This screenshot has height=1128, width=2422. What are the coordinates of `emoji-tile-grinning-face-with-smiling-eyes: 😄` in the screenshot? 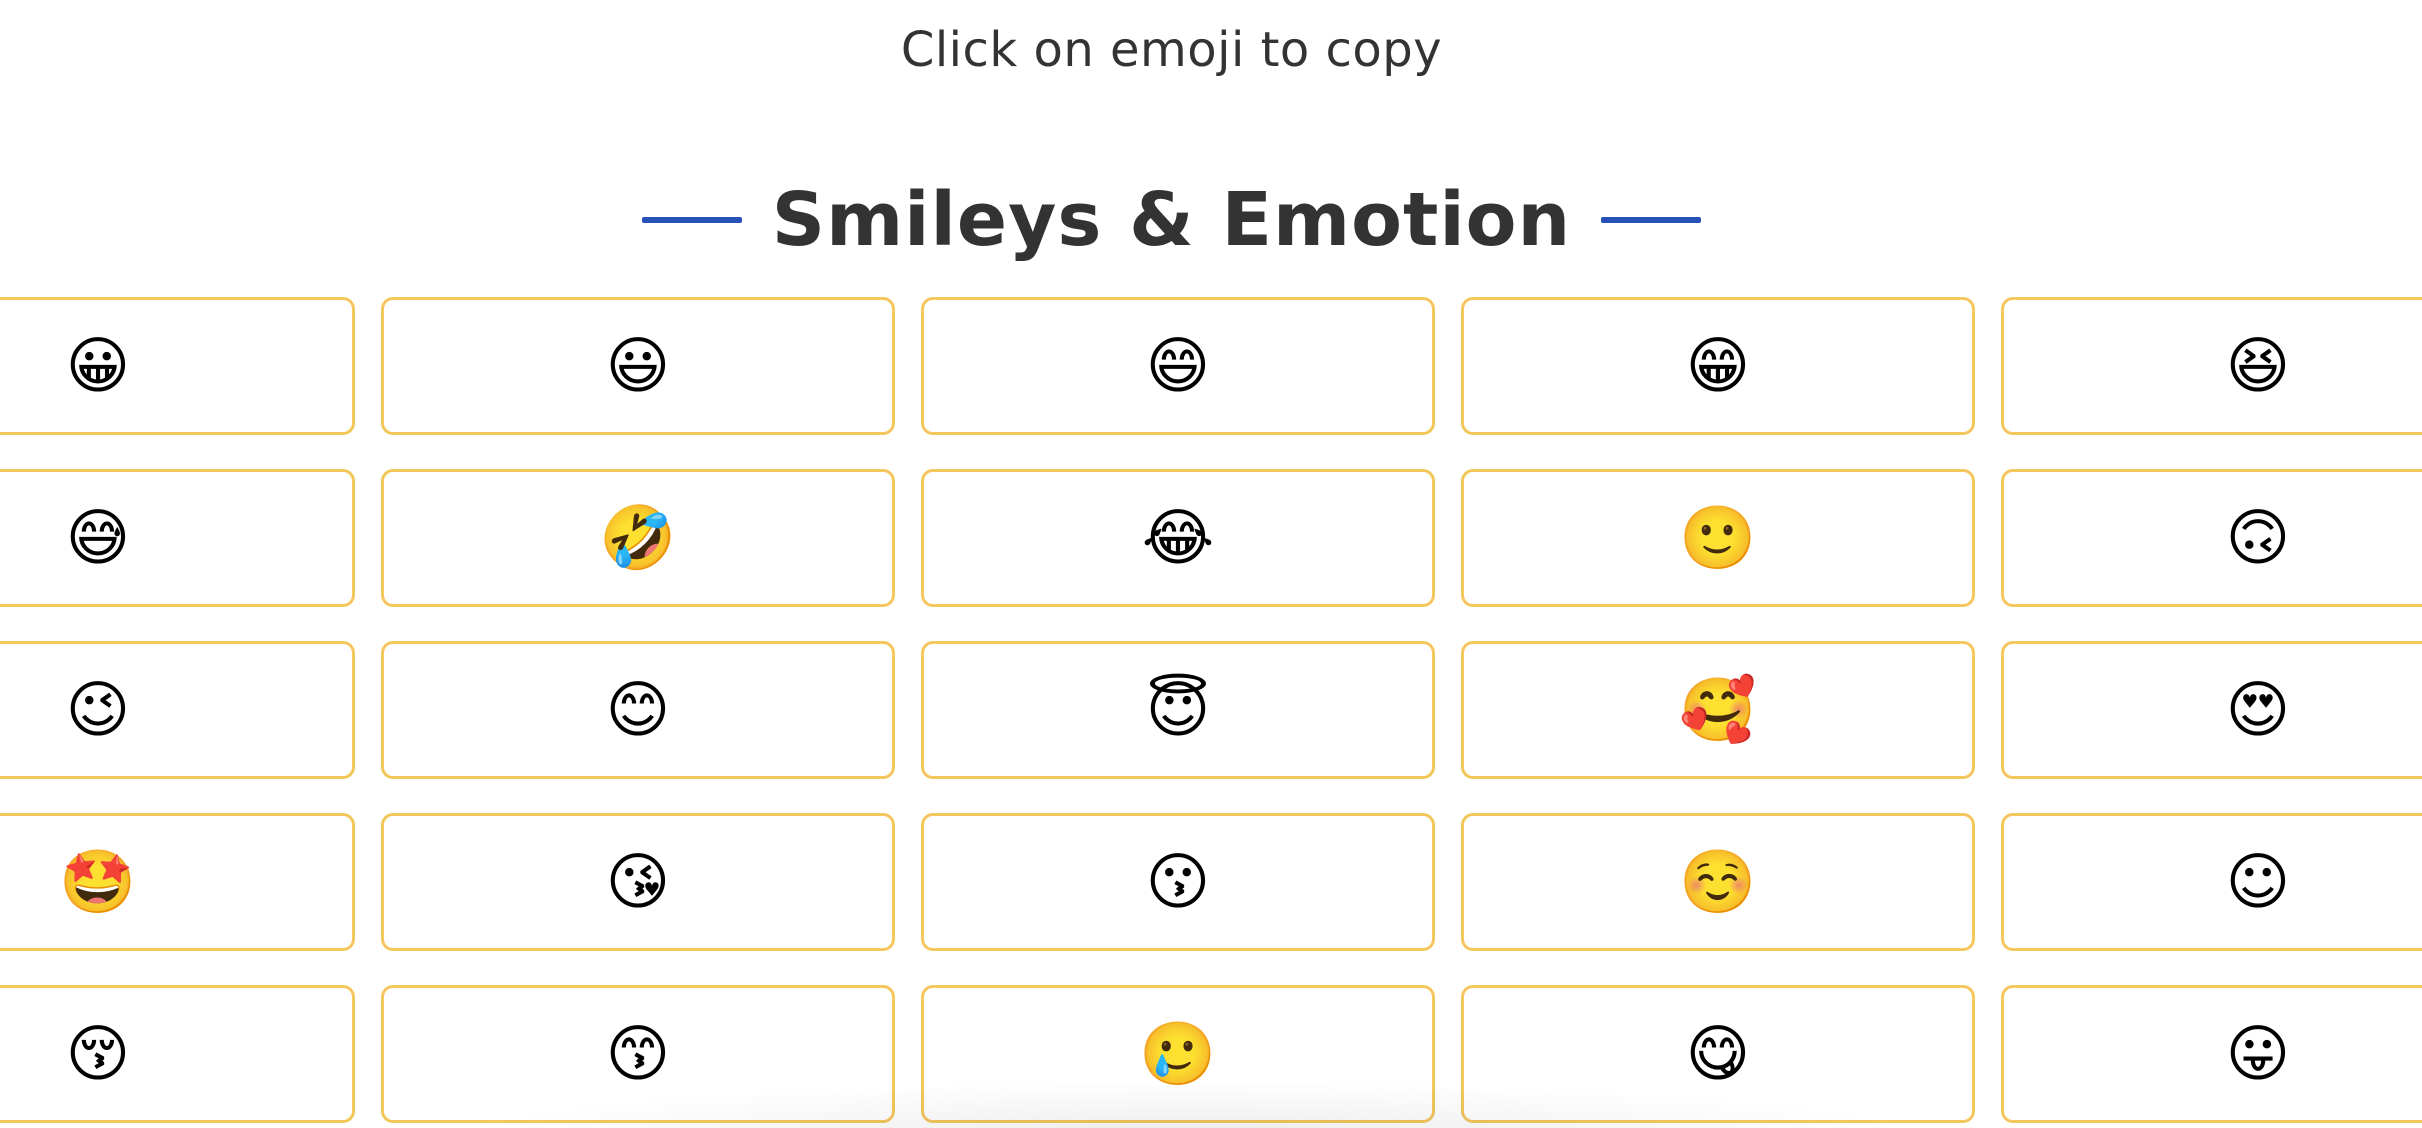 It's located at (1178, 366).